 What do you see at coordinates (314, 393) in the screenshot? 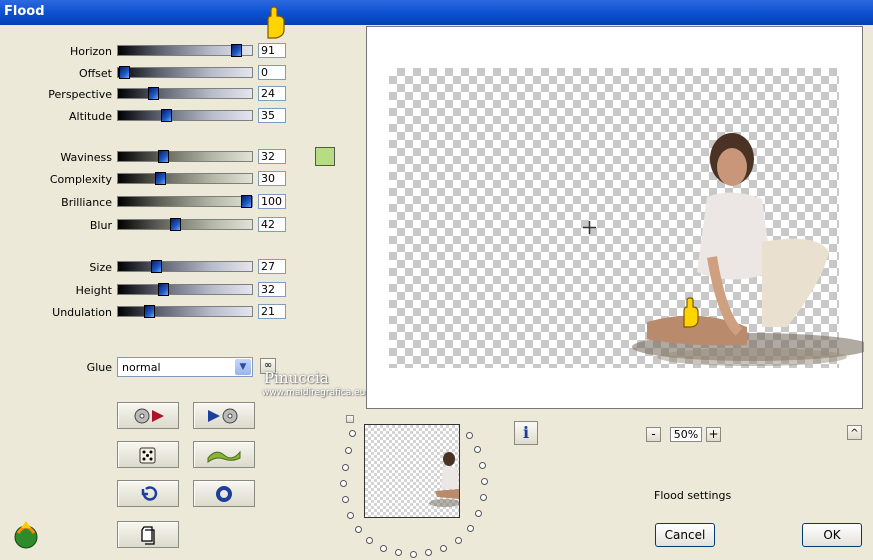
I see `watermark-url: www.maidiregrafica.eu` at bounding box center [314, 393].